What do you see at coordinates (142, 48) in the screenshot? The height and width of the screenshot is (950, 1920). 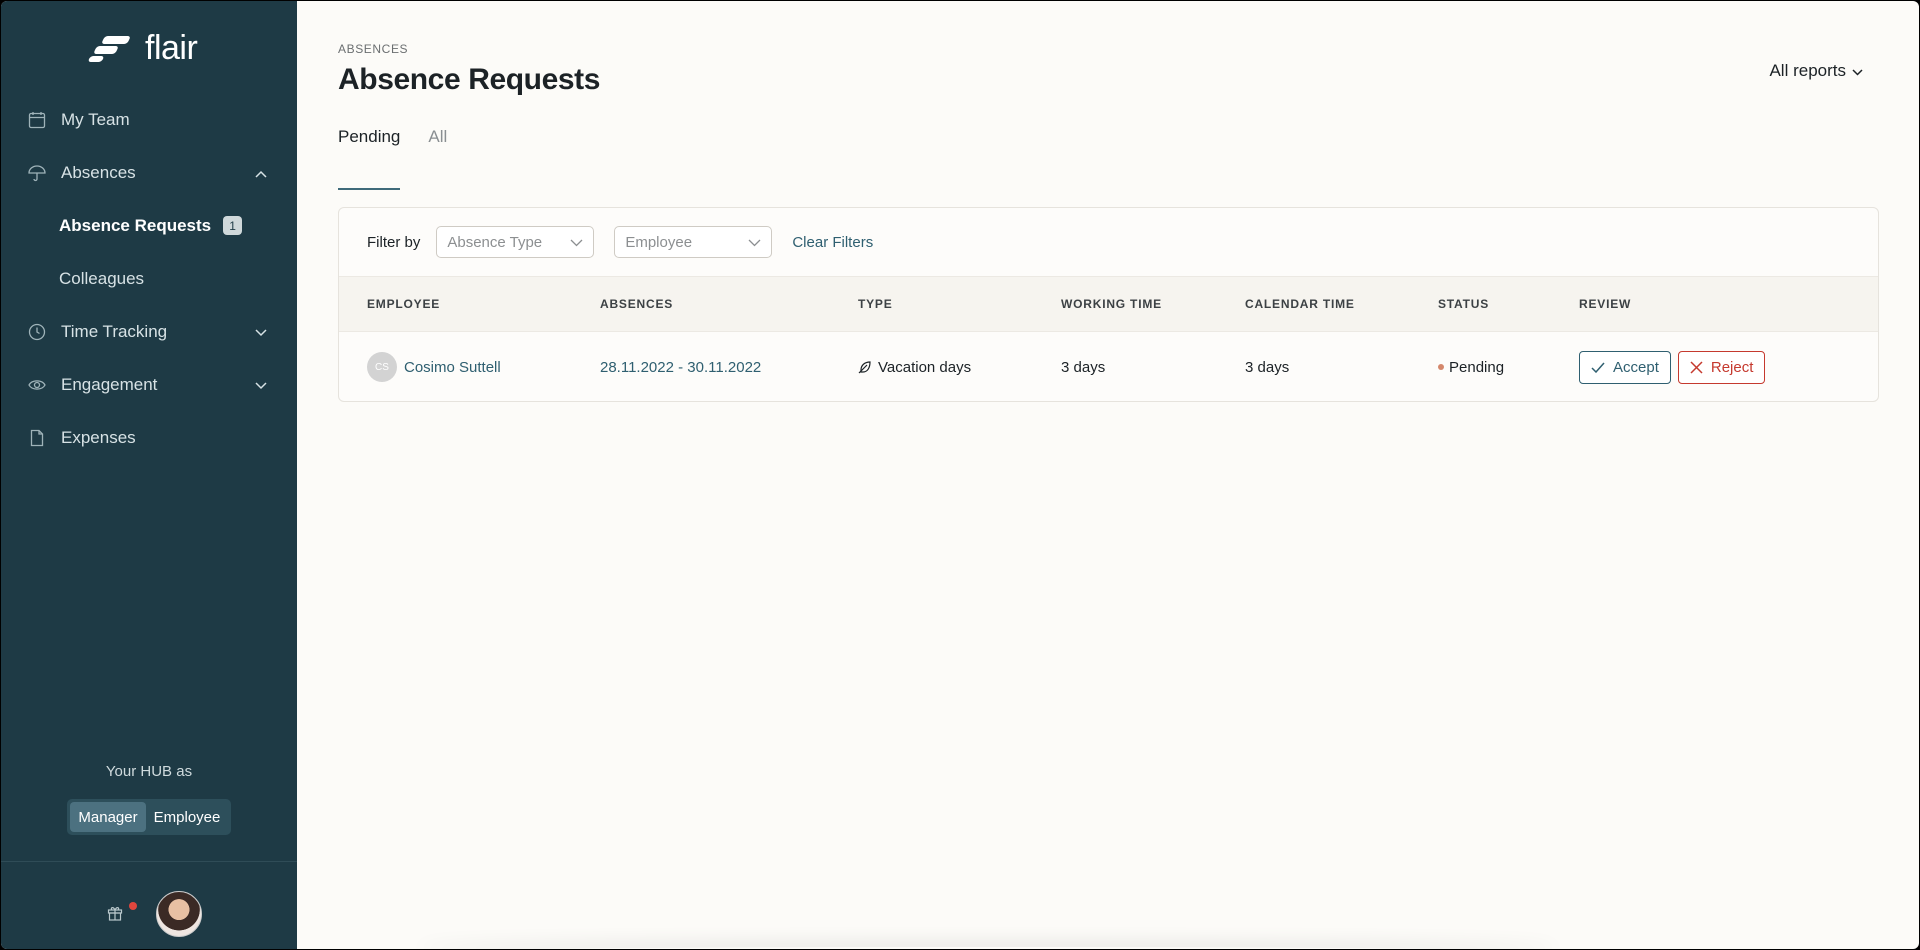 I see `brand-logo: flair` at bounding box center [142, 48].